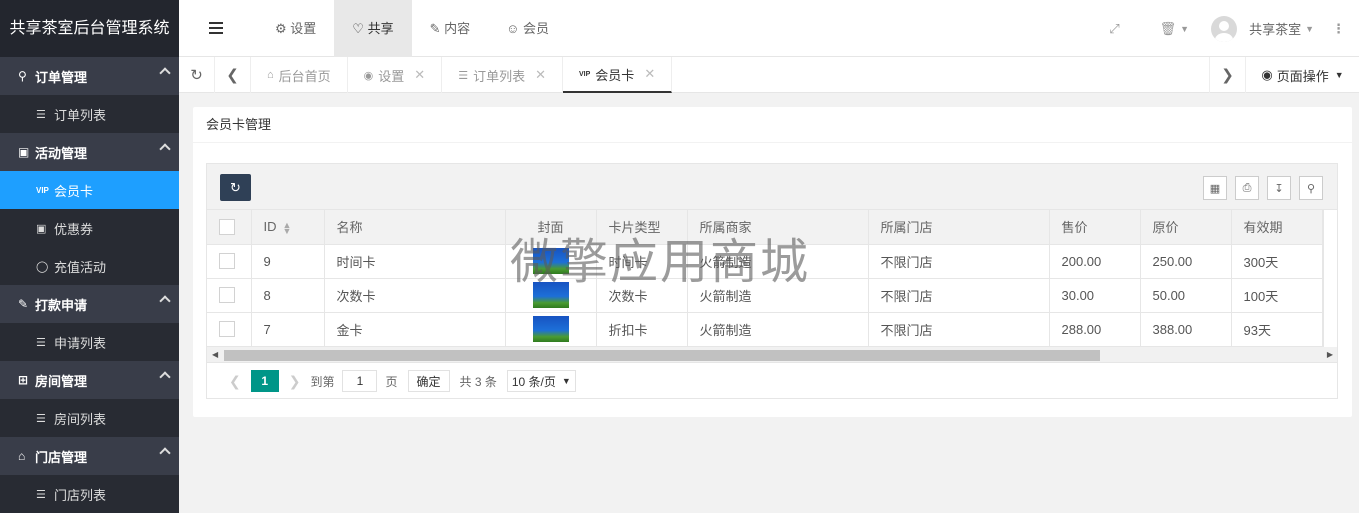 Image resolution: width=1359 pixels, height=513 pixels. What do you see at coordinates (1227, 75) in the screenshot?
I see `chevron-right-icon: ❯` at bounding box center [1227, 75].